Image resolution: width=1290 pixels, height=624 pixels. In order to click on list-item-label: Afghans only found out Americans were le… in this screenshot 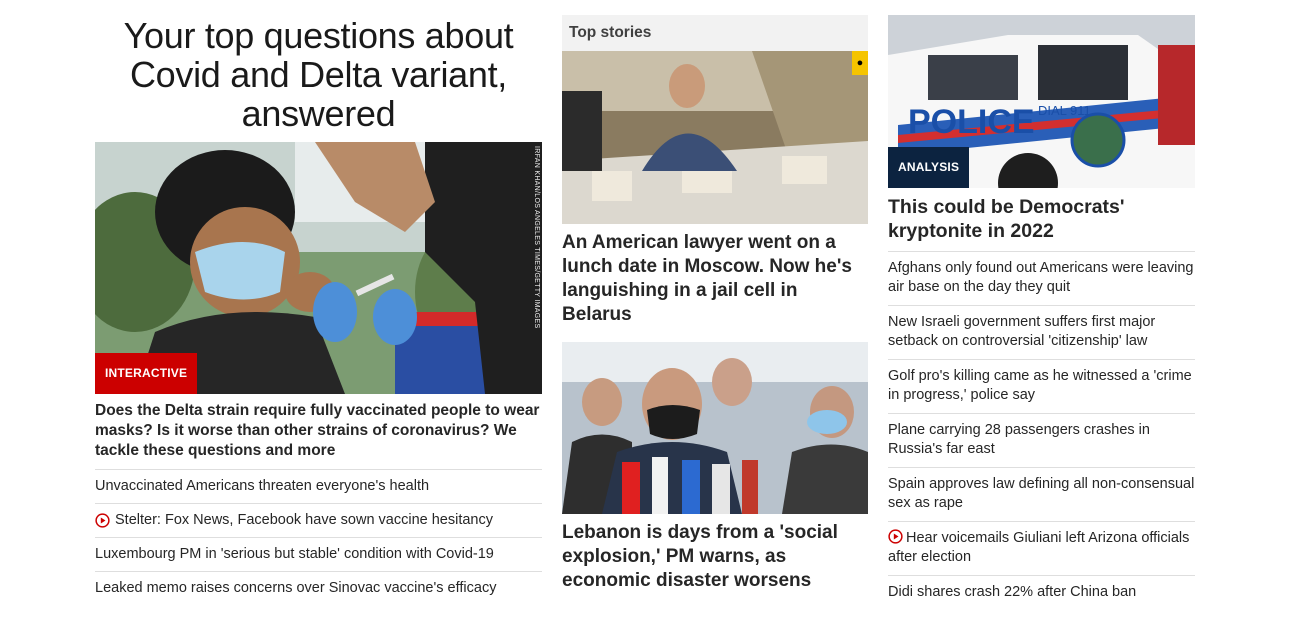, I will do `click(1041, 277)`.